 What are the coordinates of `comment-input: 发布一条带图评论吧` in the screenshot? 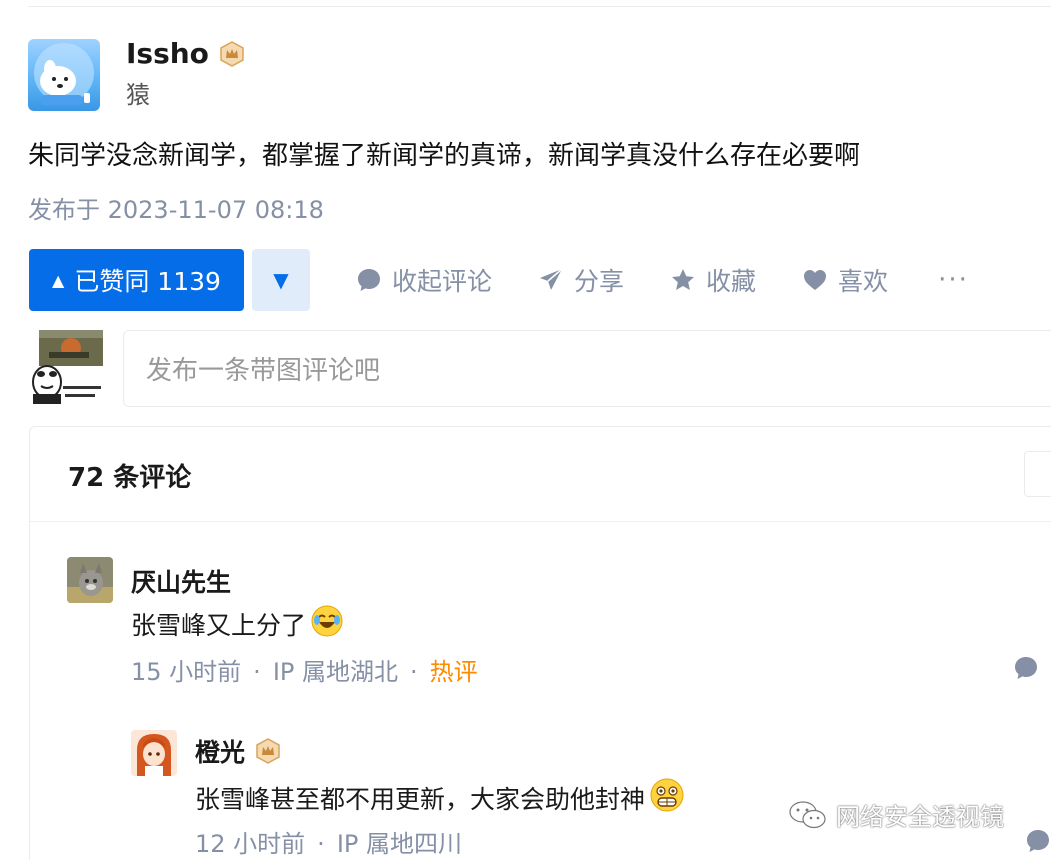 It's located at (587, 368).